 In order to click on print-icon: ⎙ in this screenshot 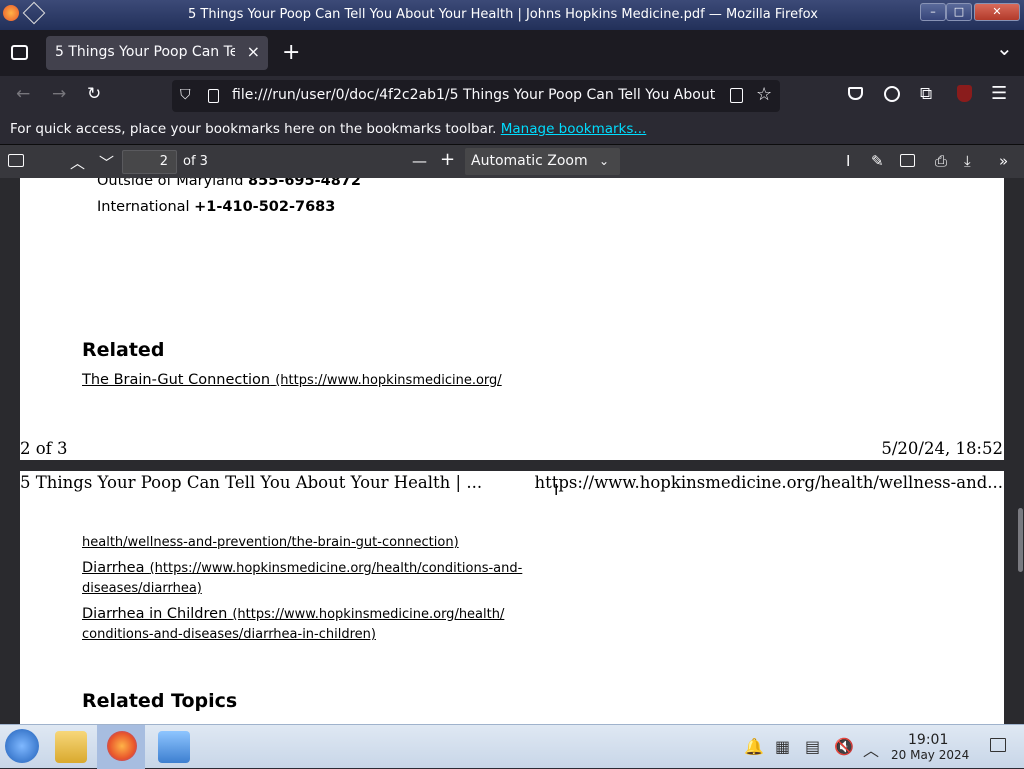, I will do `click(941, 161)`.